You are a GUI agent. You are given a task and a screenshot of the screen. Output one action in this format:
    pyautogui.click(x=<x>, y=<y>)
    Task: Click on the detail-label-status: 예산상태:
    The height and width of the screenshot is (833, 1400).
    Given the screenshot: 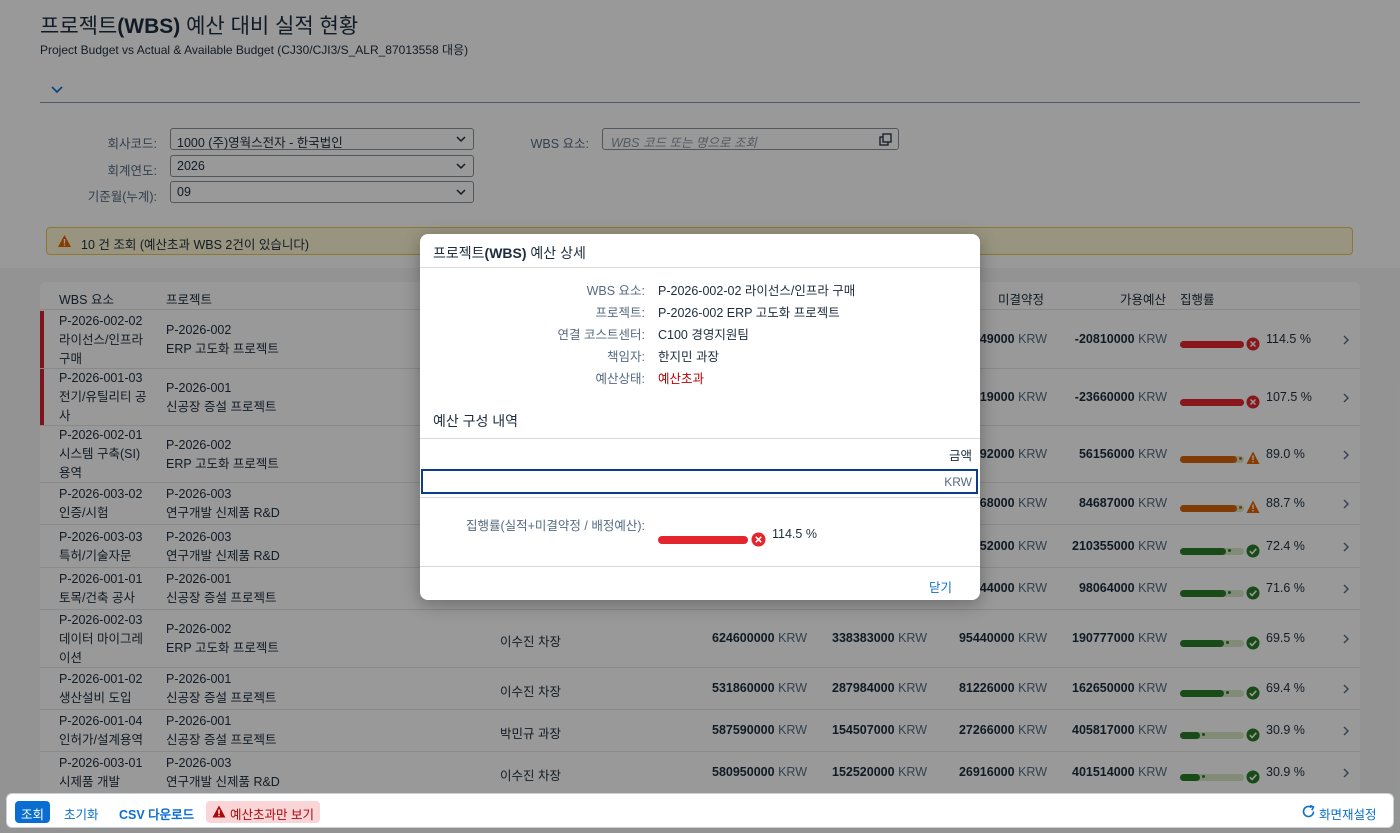 What is the action you would take?
    pyautogui.click(x=620, y=379)
    